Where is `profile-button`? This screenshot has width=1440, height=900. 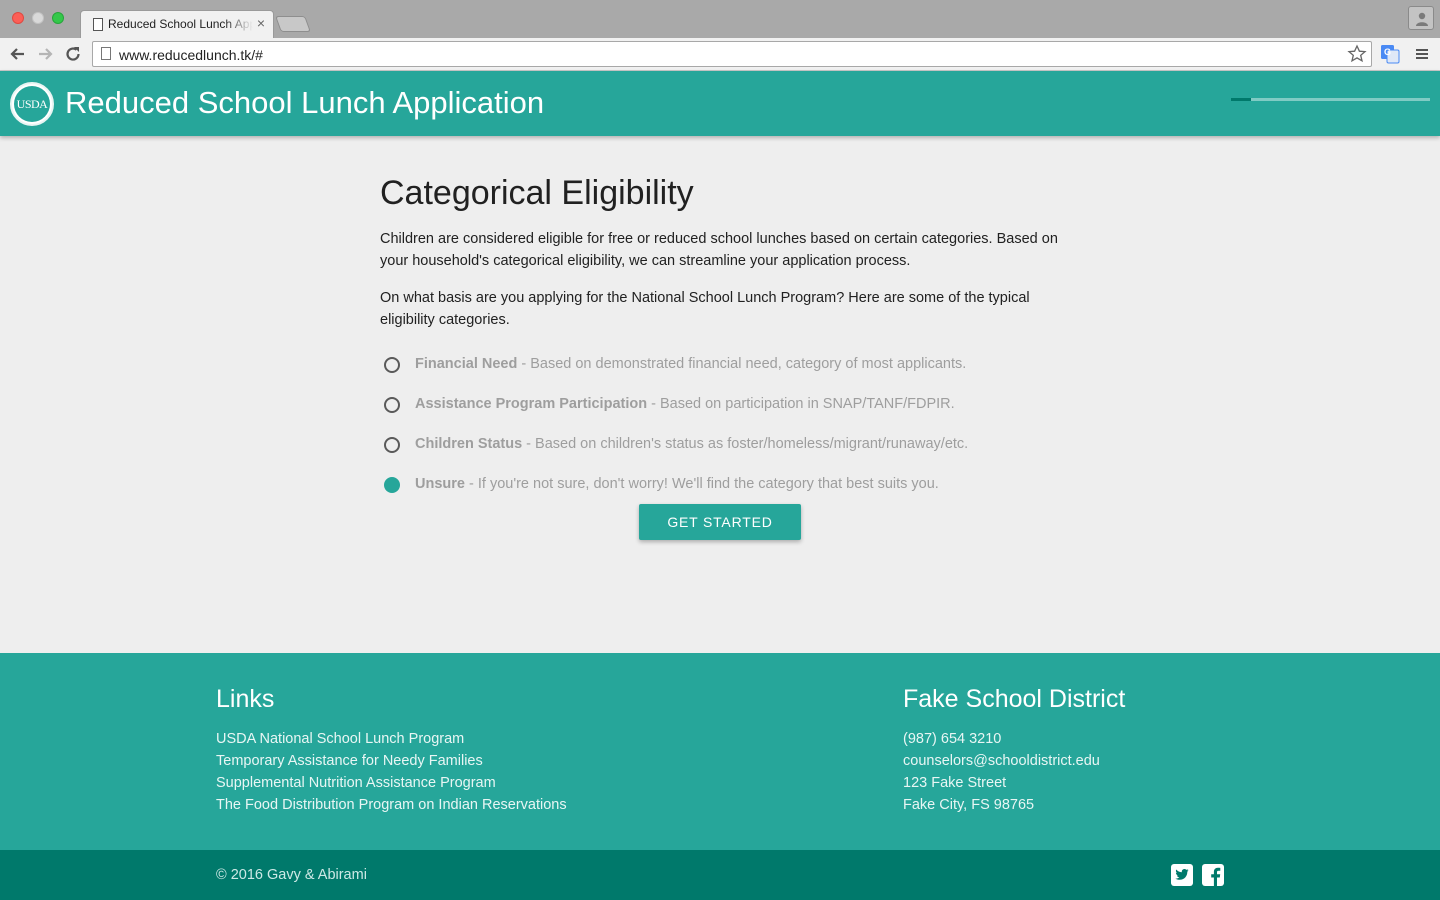 profile-button is located at coordinates (1421, 18).